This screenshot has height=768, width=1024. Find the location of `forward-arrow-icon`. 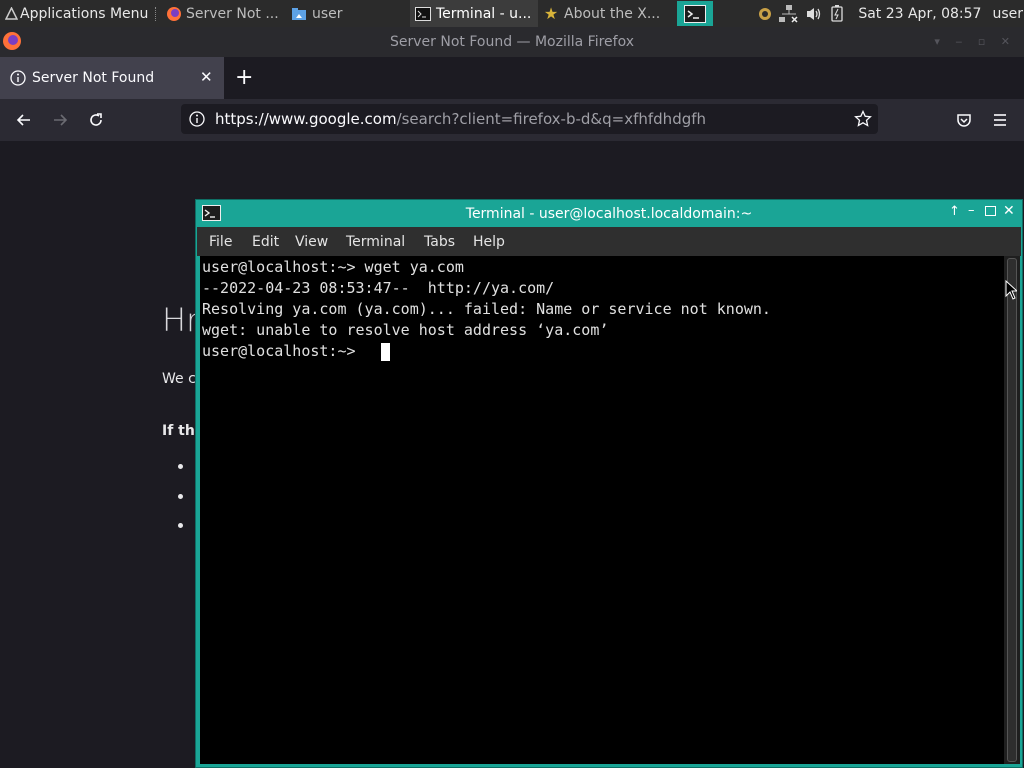

forward-arrow-icon is located at coordinates (61, 120).